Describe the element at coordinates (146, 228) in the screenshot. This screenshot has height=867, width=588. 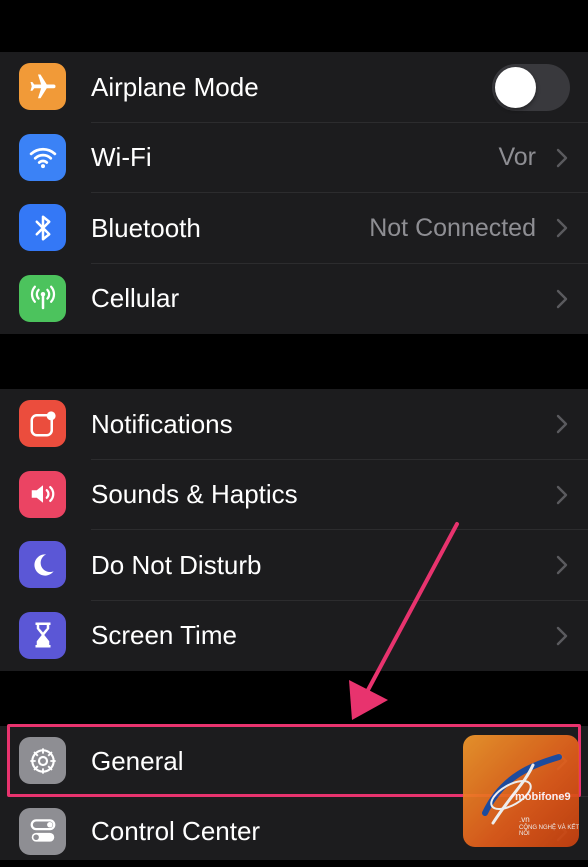
I see `bluetooth-label: Bluetooth` at that location.